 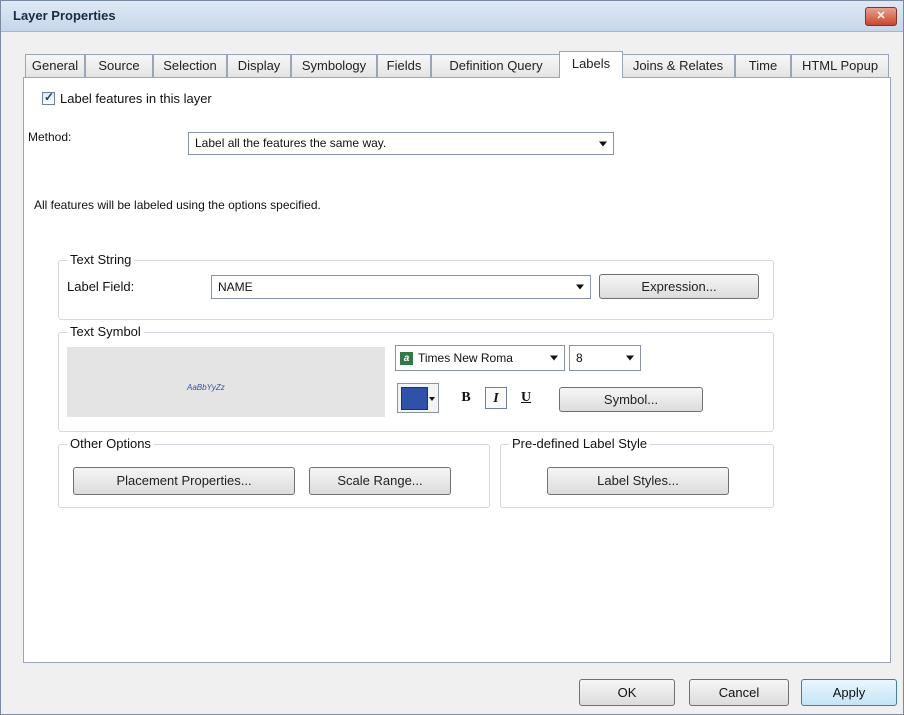 What do you see at coordinates (465, 358) in the screenshot?
I see `font-name: Times New Roma` at bounding box center [465, 358].